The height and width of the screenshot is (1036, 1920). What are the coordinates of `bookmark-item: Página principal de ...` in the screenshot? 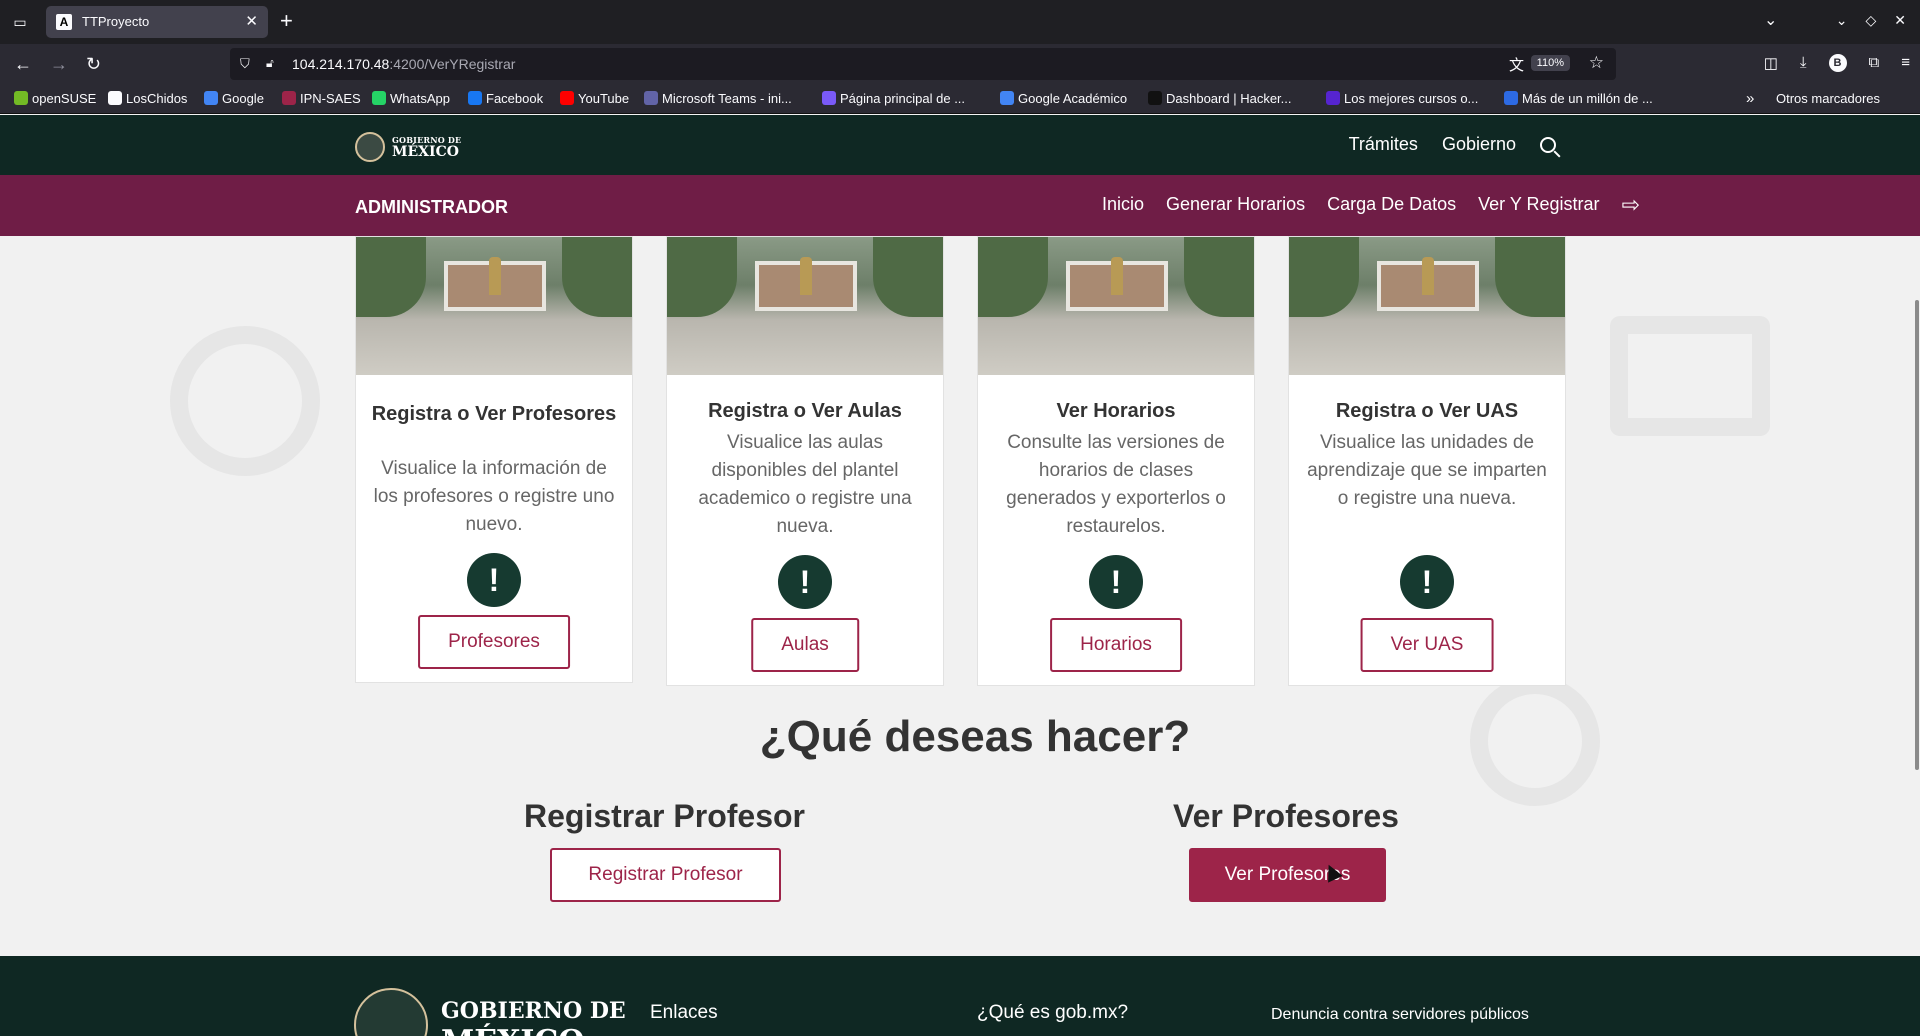 It's located at (893, 98).